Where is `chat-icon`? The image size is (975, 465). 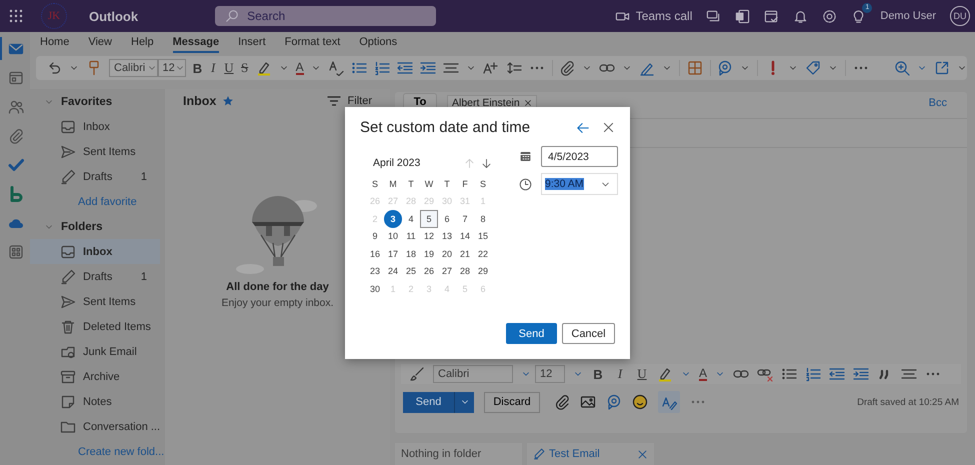
chat-icon is located at coordinates (714, 16).